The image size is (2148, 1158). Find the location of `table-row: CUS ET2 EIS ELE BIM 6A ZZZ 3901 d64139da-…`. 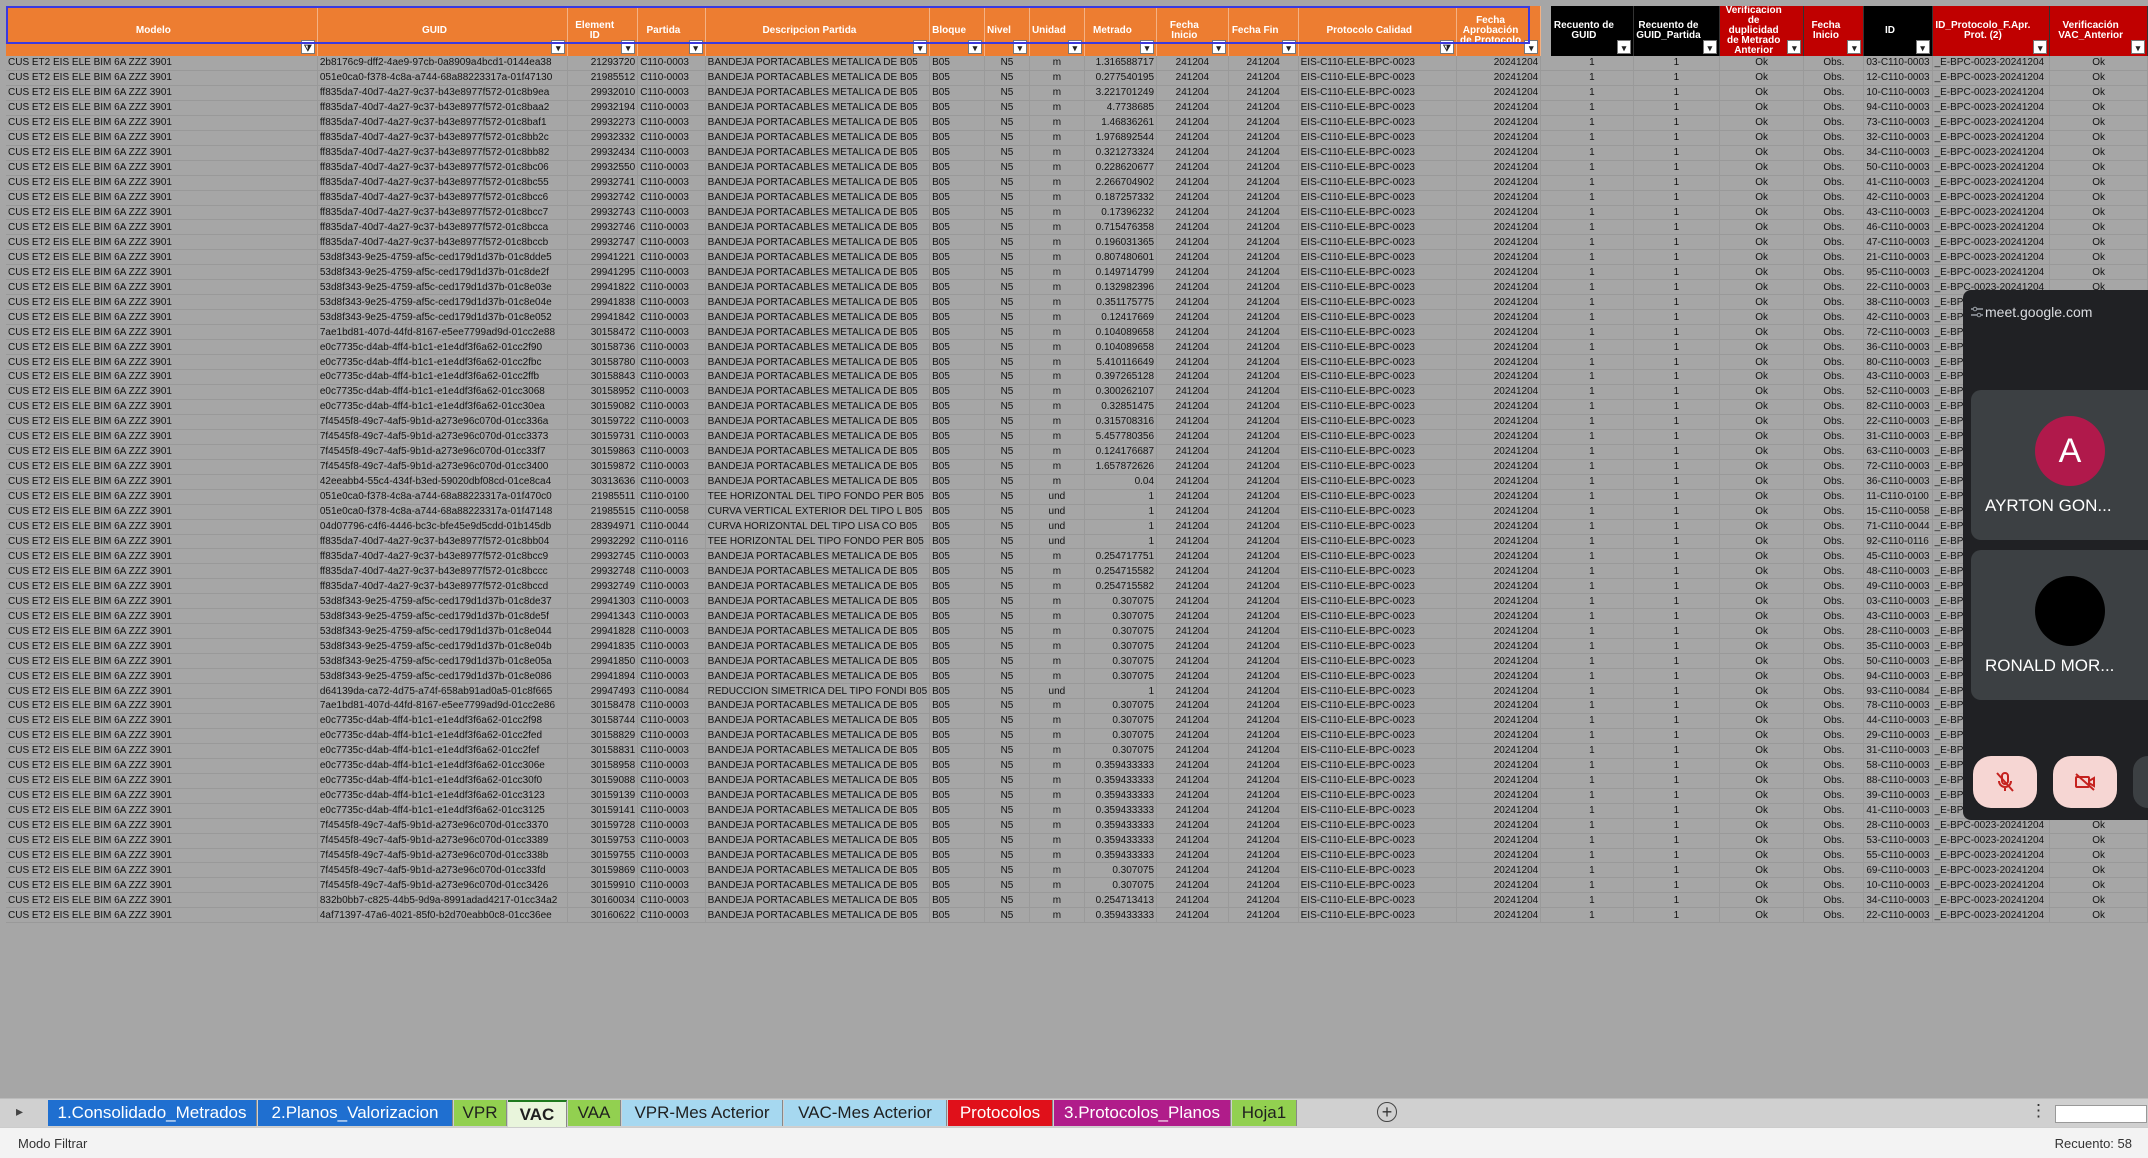

table-row: CUS ET2 EIS ELE BIM 6A ZZZ 3901 d64139da-… is located at coordinates (1077, 691).